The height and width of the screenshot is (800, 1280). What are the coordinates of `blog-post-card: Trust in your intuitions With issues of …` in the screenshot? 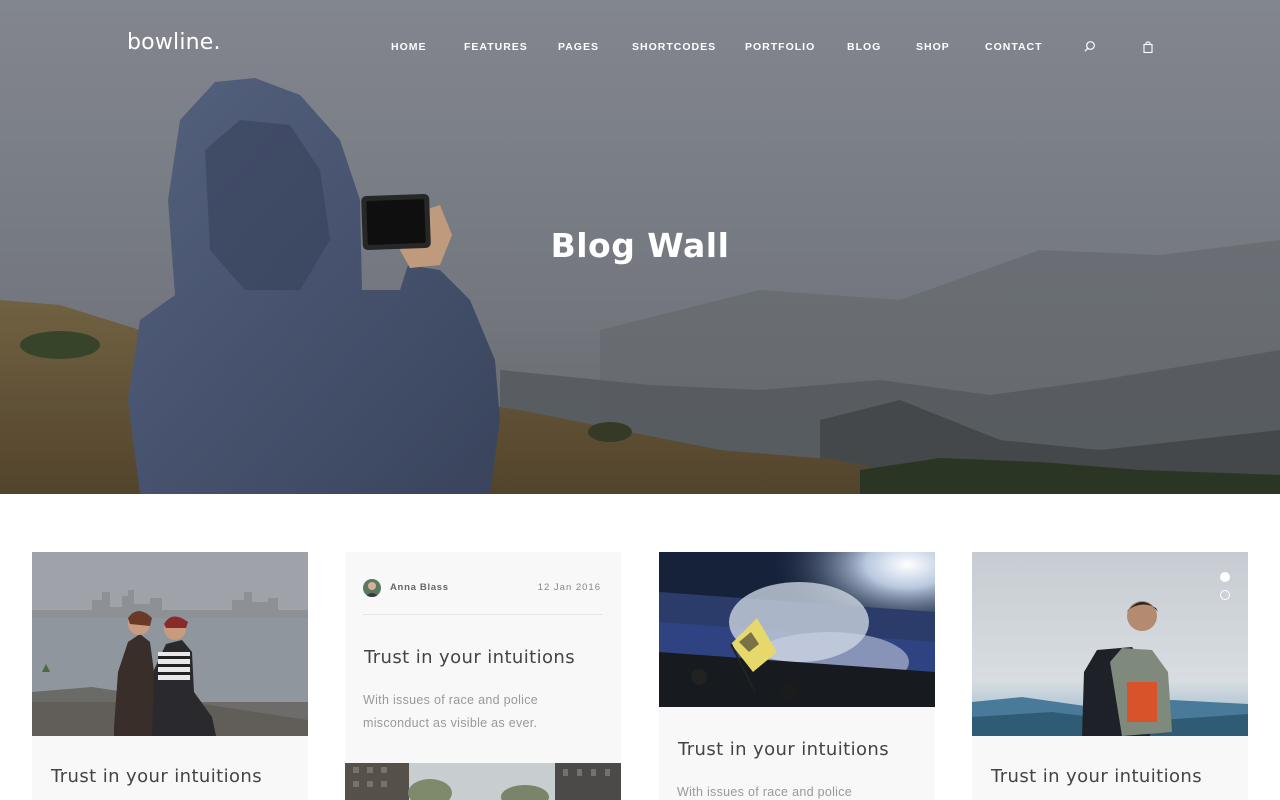 It's located at (797, 676).